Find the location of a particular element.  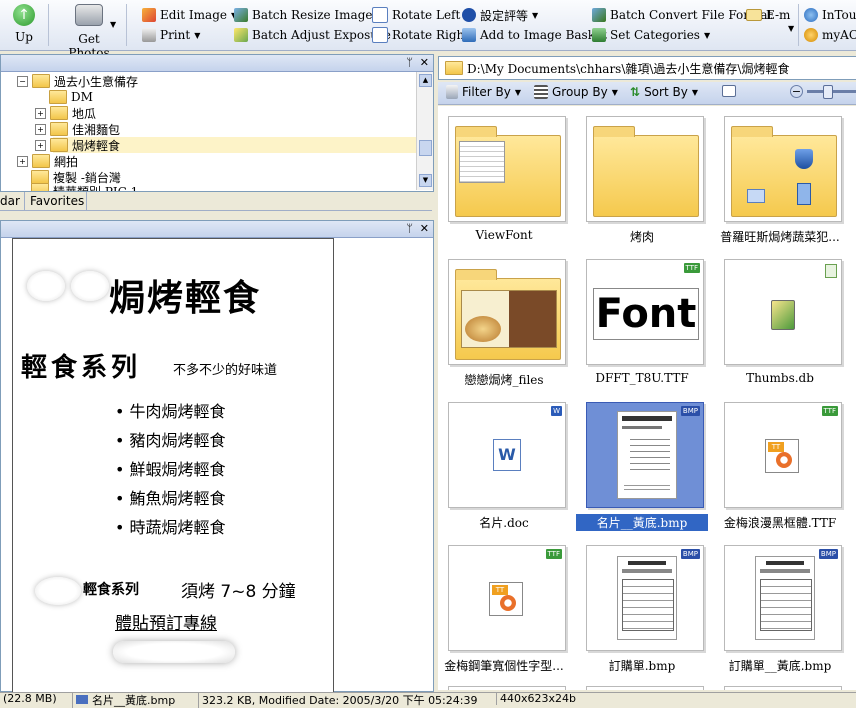

filter-by-button: Filter By ▼ is located at coordinates (483, 92).